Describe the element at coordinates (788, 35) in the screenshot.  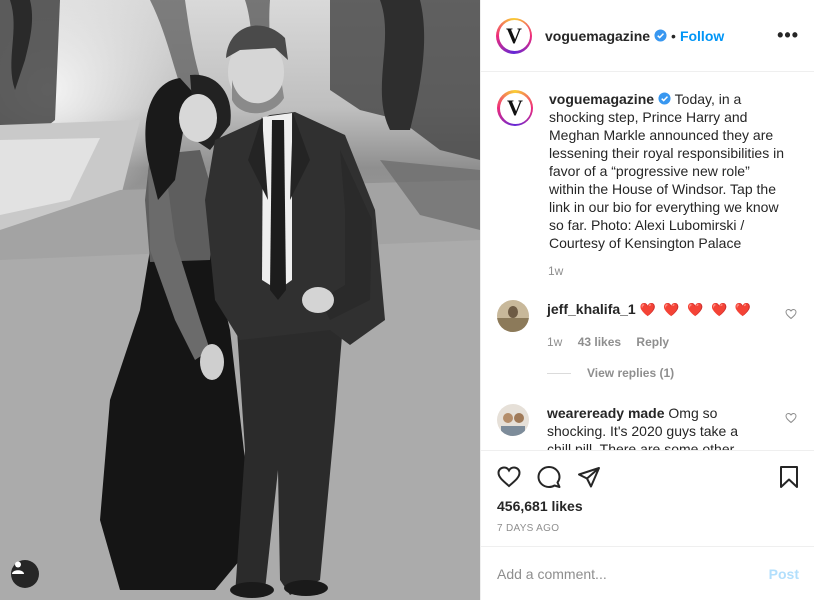
I see `more-options-icon: •••` at that location.